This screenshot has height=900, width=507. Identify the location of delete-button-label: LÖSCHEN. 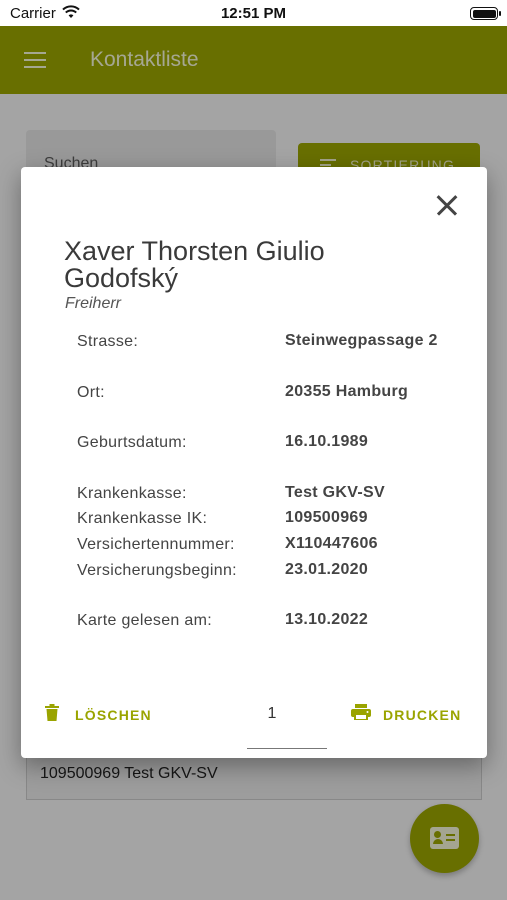
(113, 715).